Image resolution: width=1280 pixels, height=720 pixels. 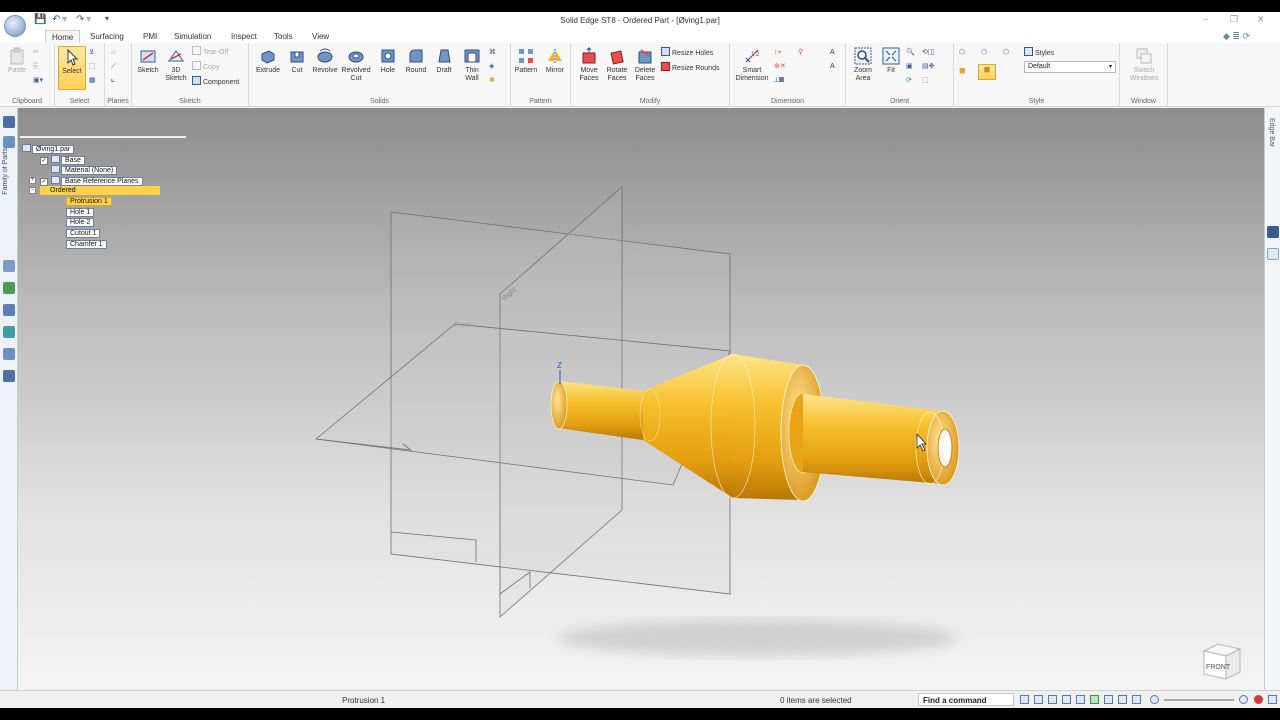 I want to click on layers-icon, so click(x=9, y=266).